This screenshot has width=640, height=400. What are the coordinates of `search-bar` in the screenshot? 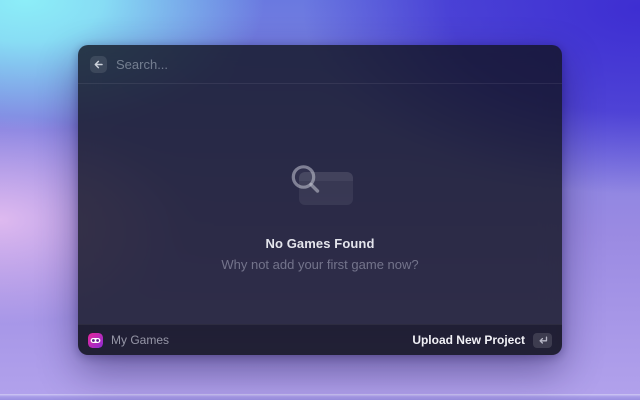 It's located at (320, 64).